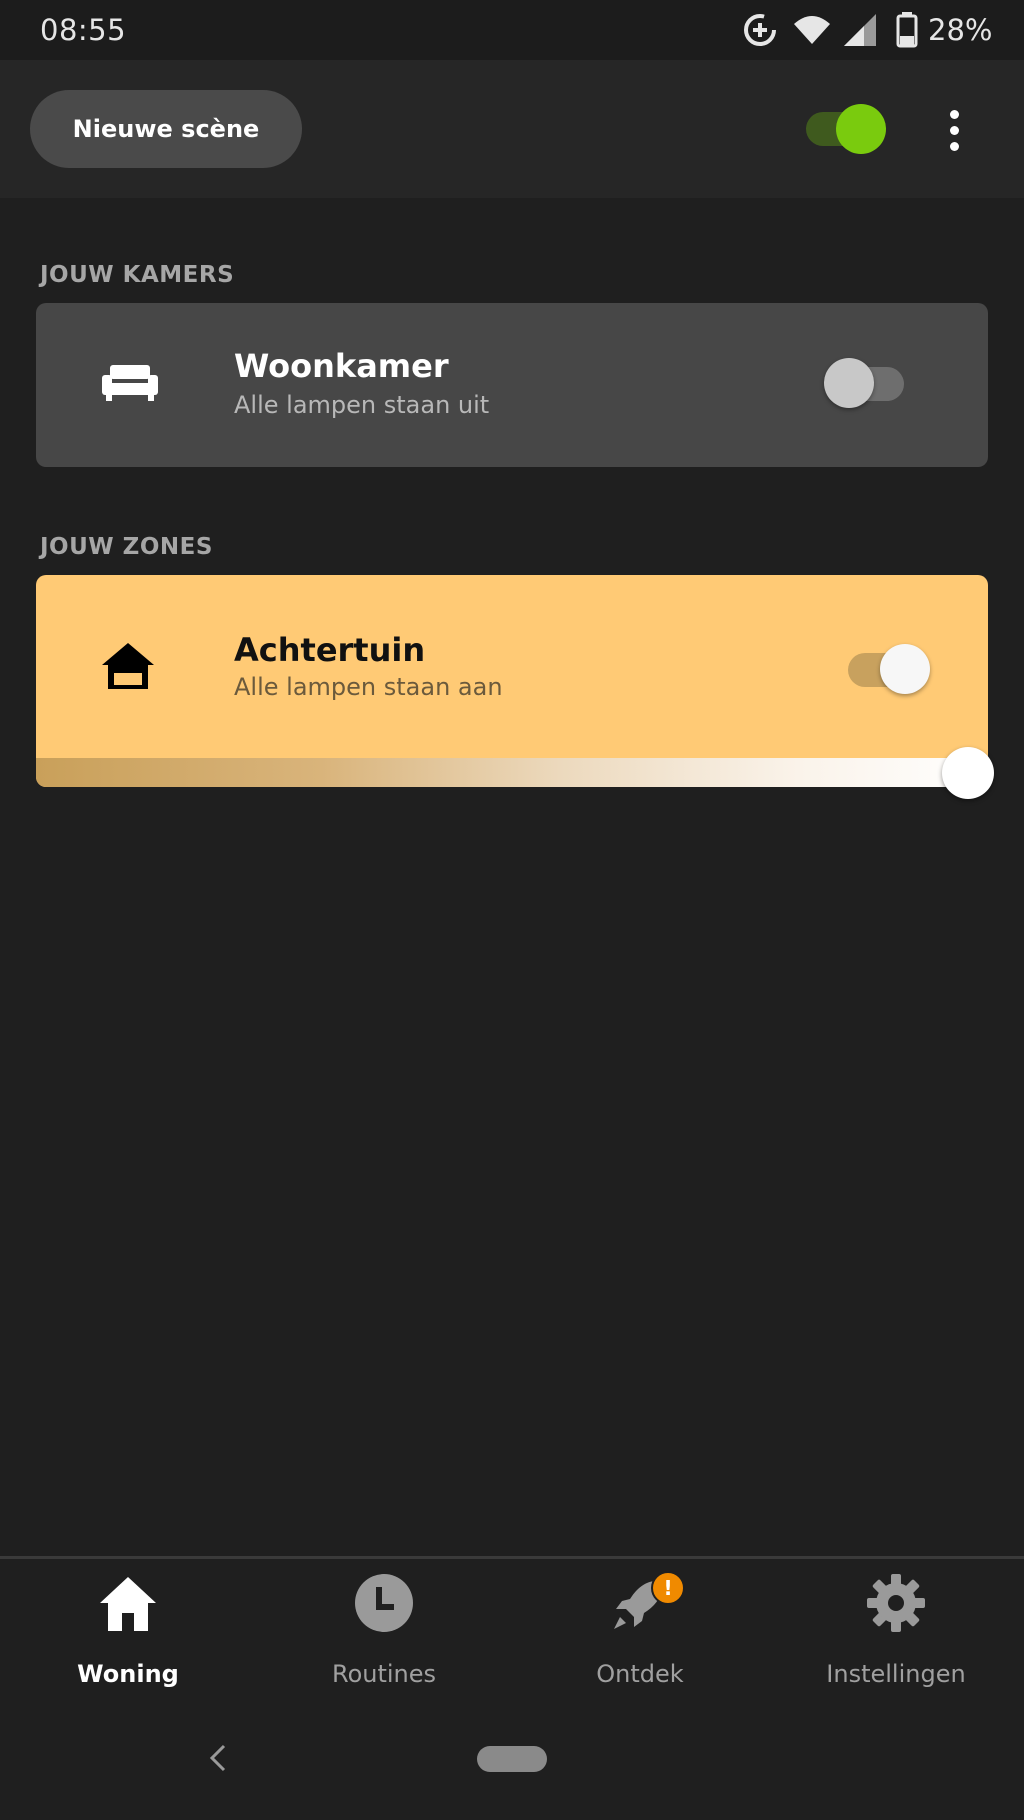 This screenshot has height=1820, width=1024. What do you see at coordinates (968, 773) in the screenshot?
I see `brightness-slider-thumb` at bounding box center [968, 773].